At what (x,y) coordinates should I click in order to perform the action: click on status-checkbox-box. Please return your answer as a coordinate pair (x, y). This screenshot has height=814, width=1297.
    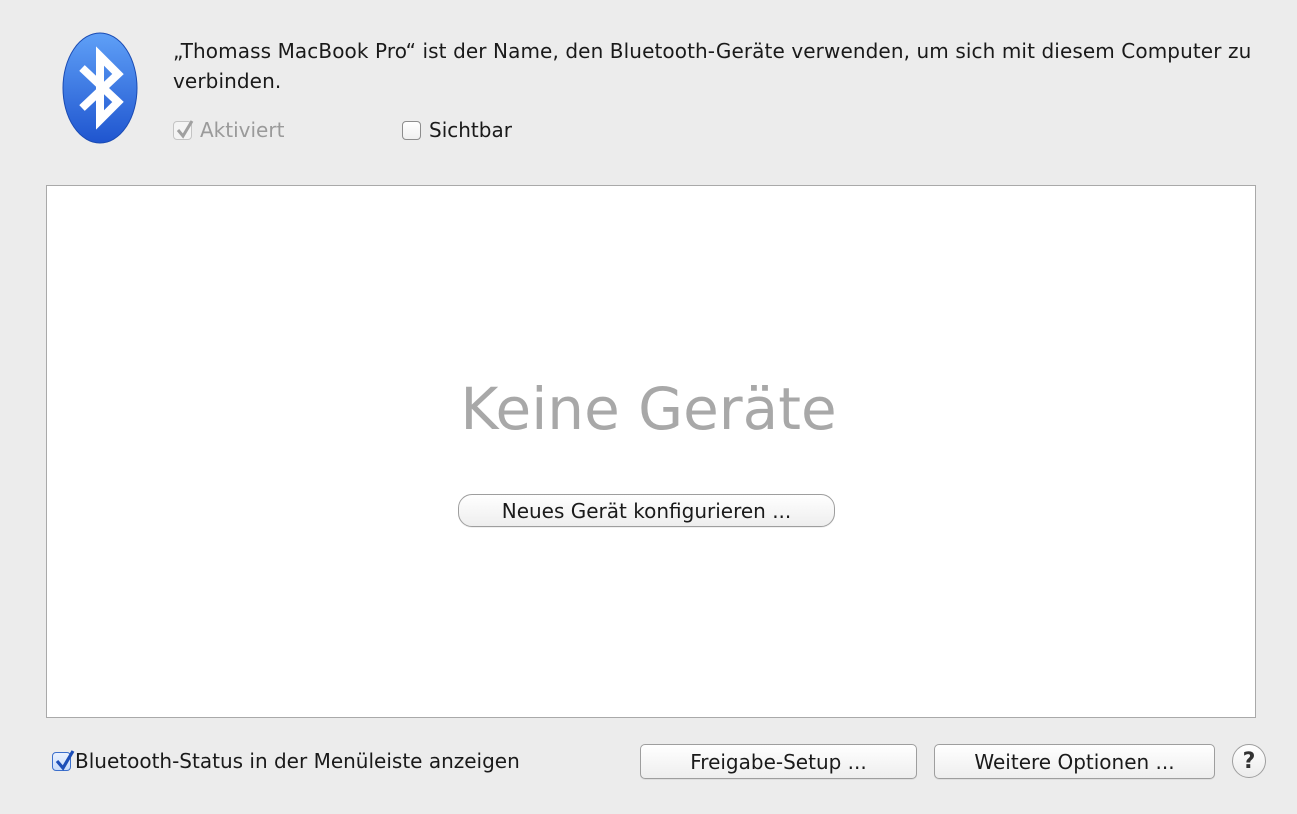
    Looking at the image, I should click on (63, 760).